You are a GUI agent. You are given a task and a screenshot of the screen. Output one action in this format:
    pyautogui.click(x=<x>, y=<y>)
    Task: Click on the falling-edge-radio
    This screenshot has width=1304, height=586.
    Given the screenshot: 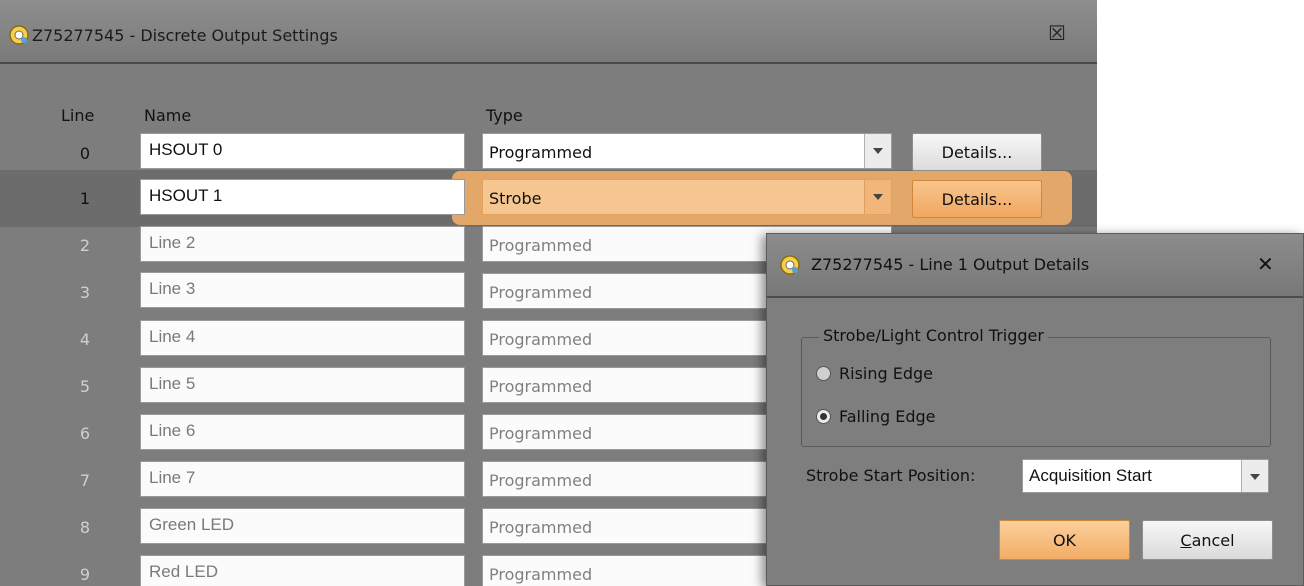 What is the action you would take?
    pyautogui.click(x=823, y=416)
    